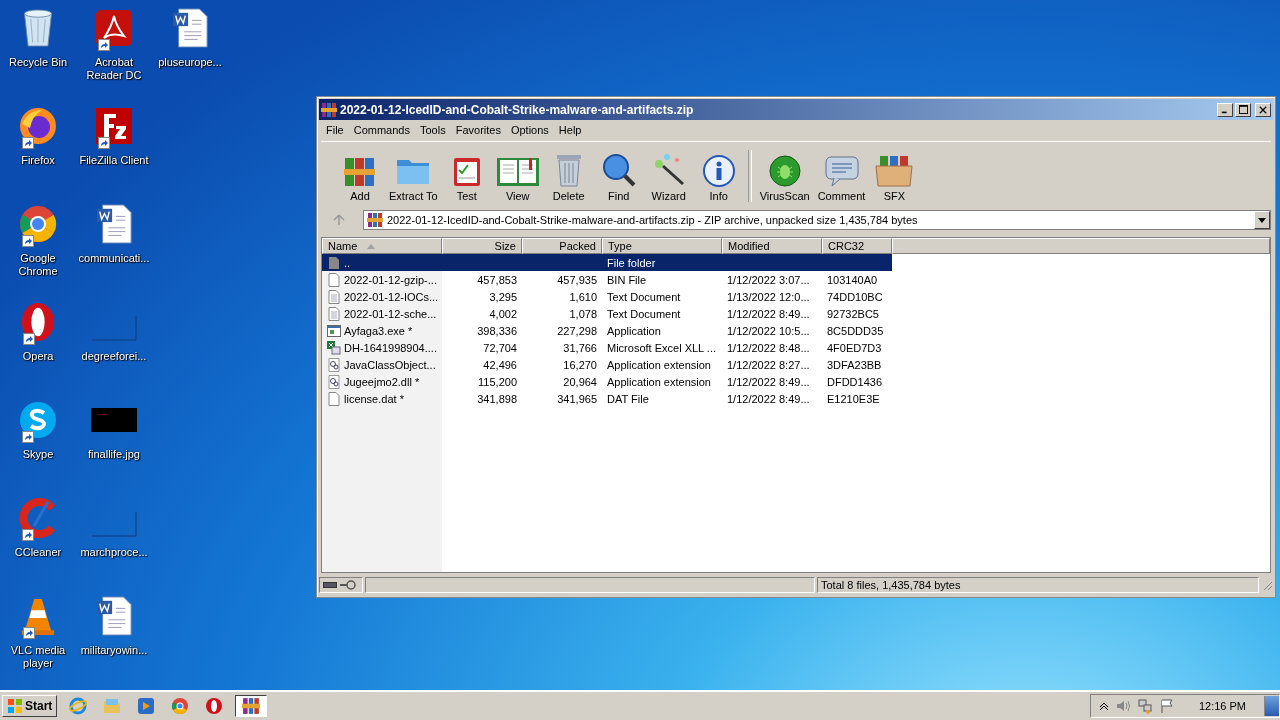  I want to click on firefox-icon, so click(38, 126).